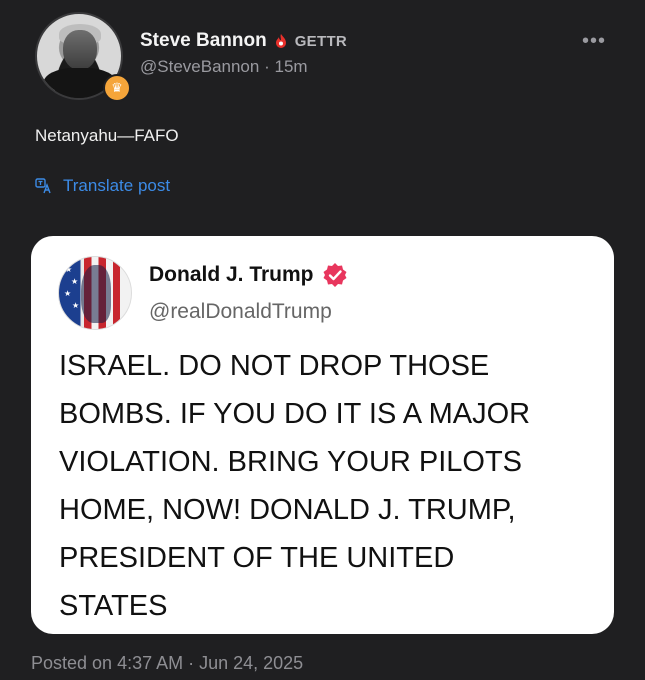  Describe the element at coordinates (321, 41) in the screenshot. I see `platform-label: GETTR` at that location.